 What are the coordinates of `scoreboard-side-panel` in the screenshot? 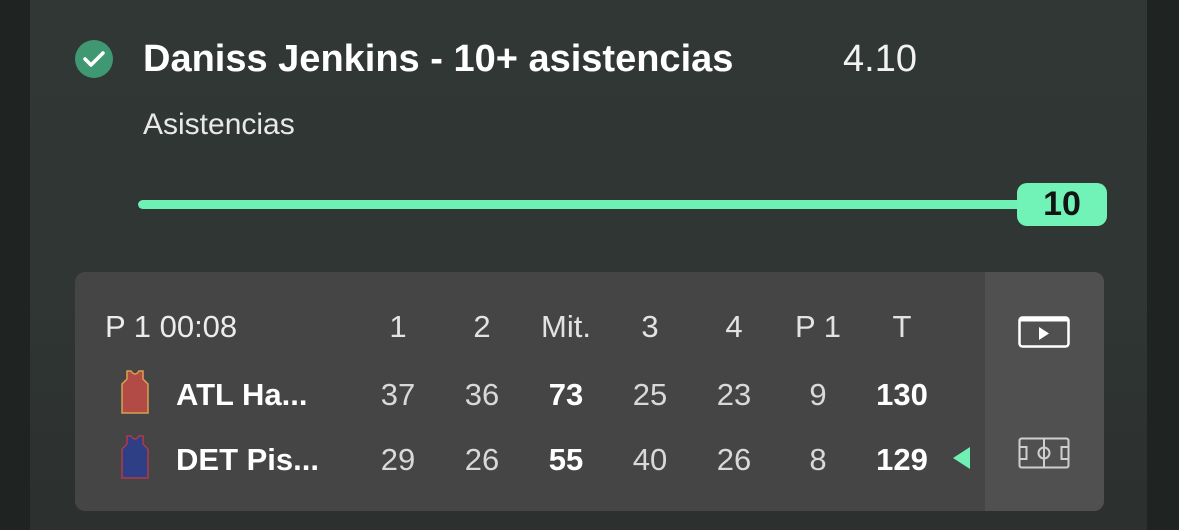 It's located at (1044, 391).